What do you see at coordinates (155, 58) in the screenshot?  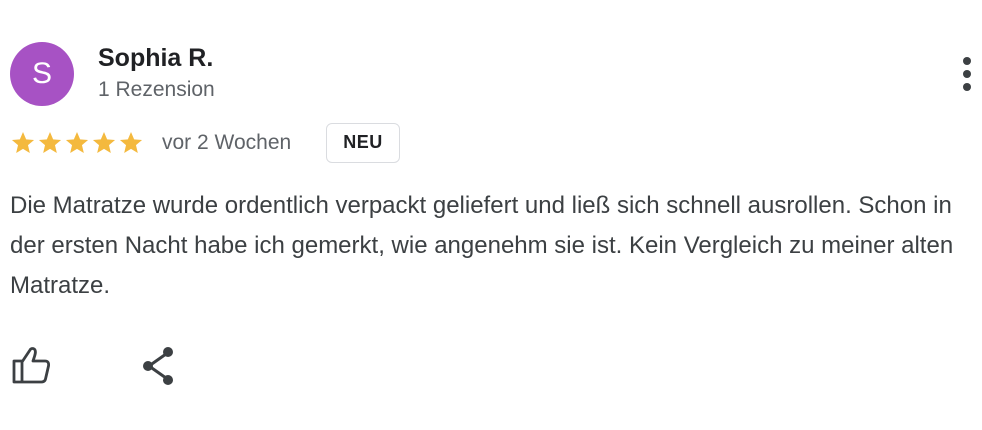 I see `author-name: Sophia R.` at bounding box center [155, 58].